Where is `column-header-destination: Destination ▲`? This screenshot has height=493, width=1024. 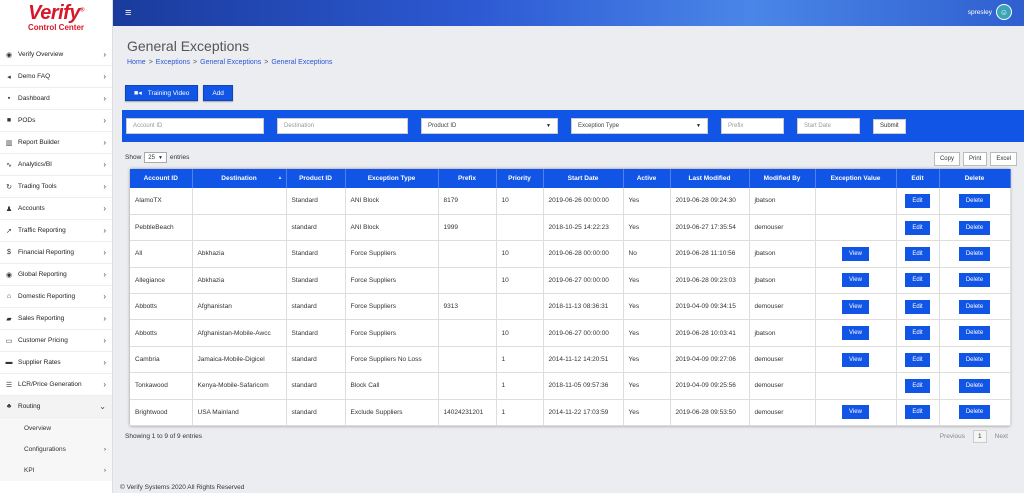 column-header-destination: Destination ▲ is located at coordinates (239, 178).